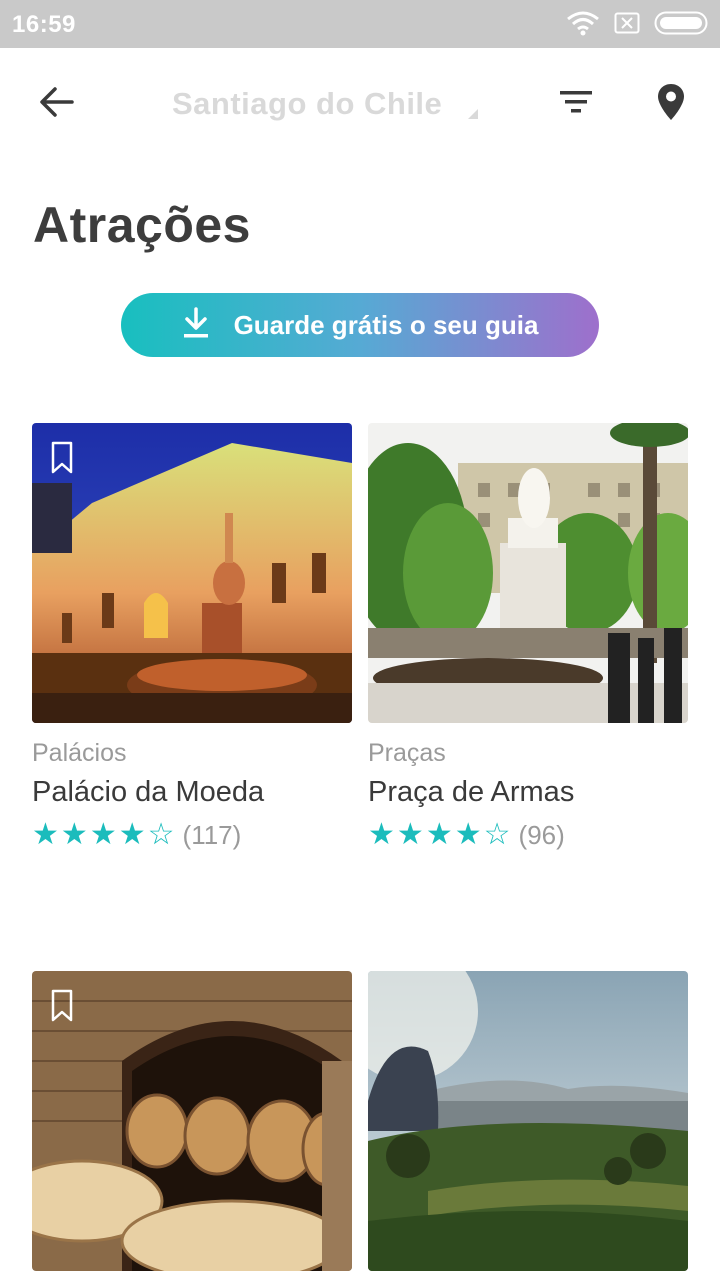  I want to click on hill-view-photo, so click(528, 1121).